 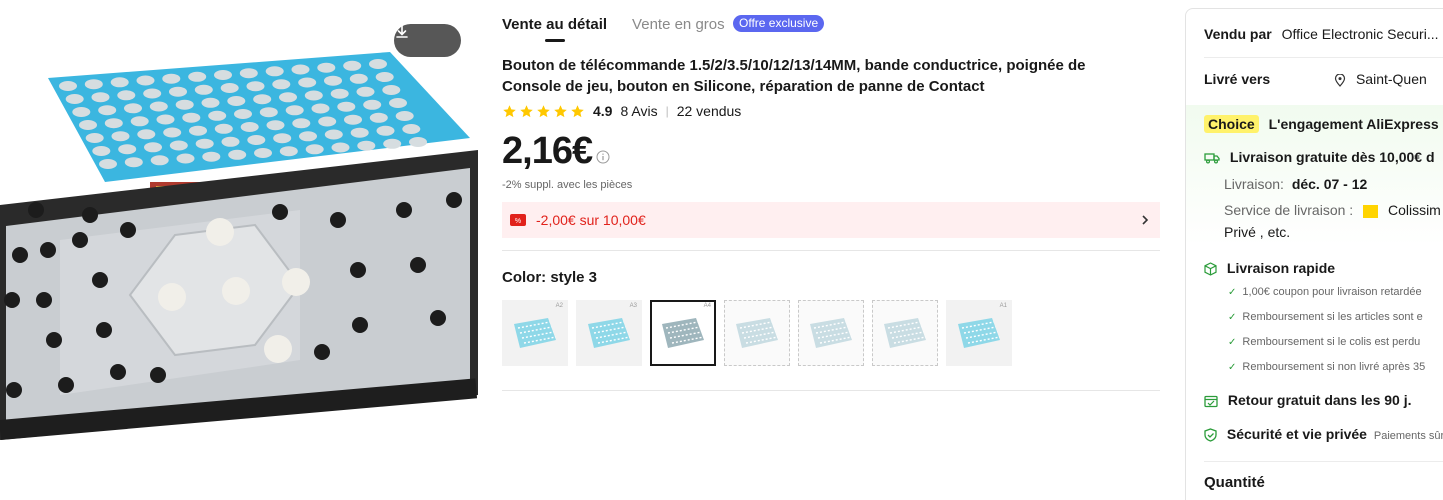 I want to click on choice-badge: Choice, so click(x=1231, y=124).